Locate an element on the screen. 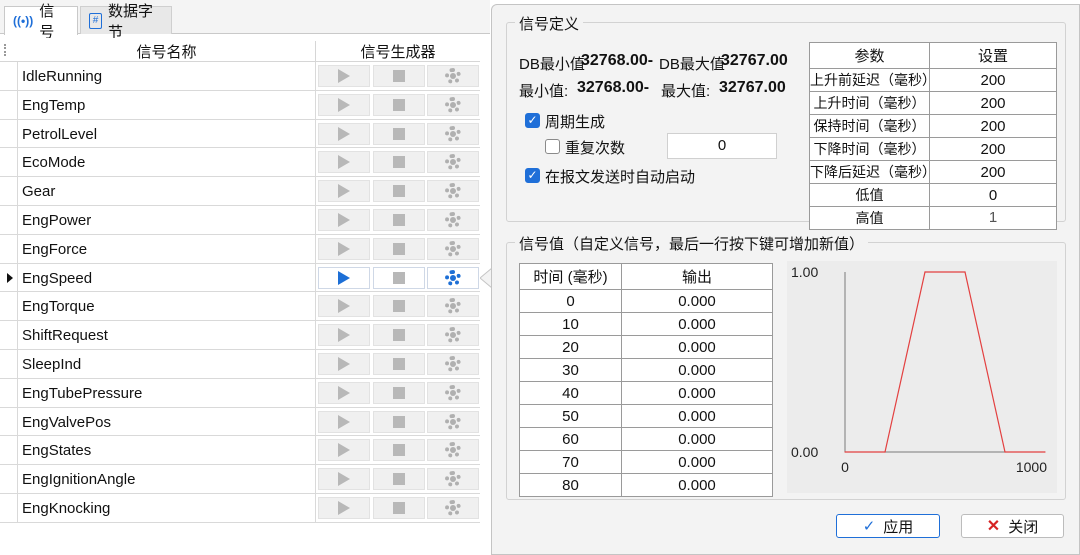 The height and width of the screenshot is (555, 1080). signal-row: EngStates is located at coordinates (240, 451).